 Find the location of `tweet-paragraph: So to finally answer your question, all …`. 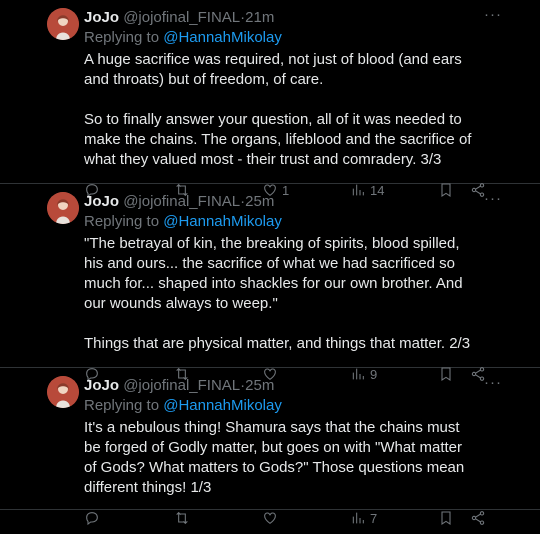

tweet-paragraph: So to finally answer your question, all … is located at coordinates (278, 139).